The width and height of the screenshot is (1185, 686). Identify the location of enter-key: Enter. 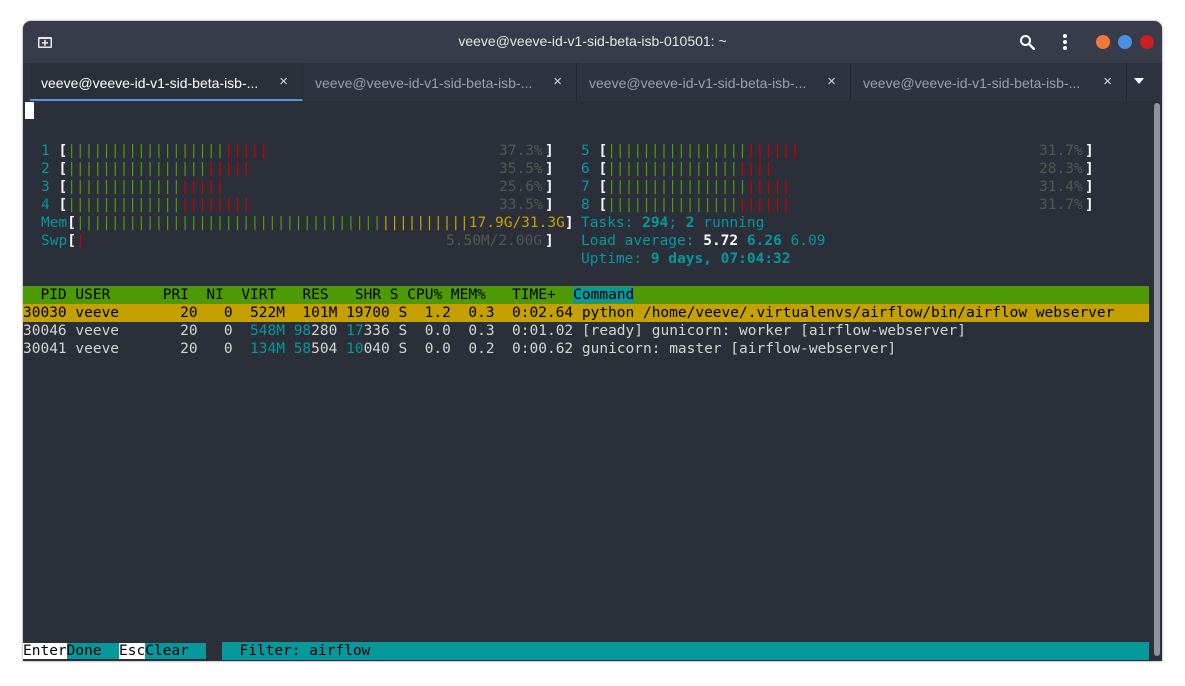
(45, 651).